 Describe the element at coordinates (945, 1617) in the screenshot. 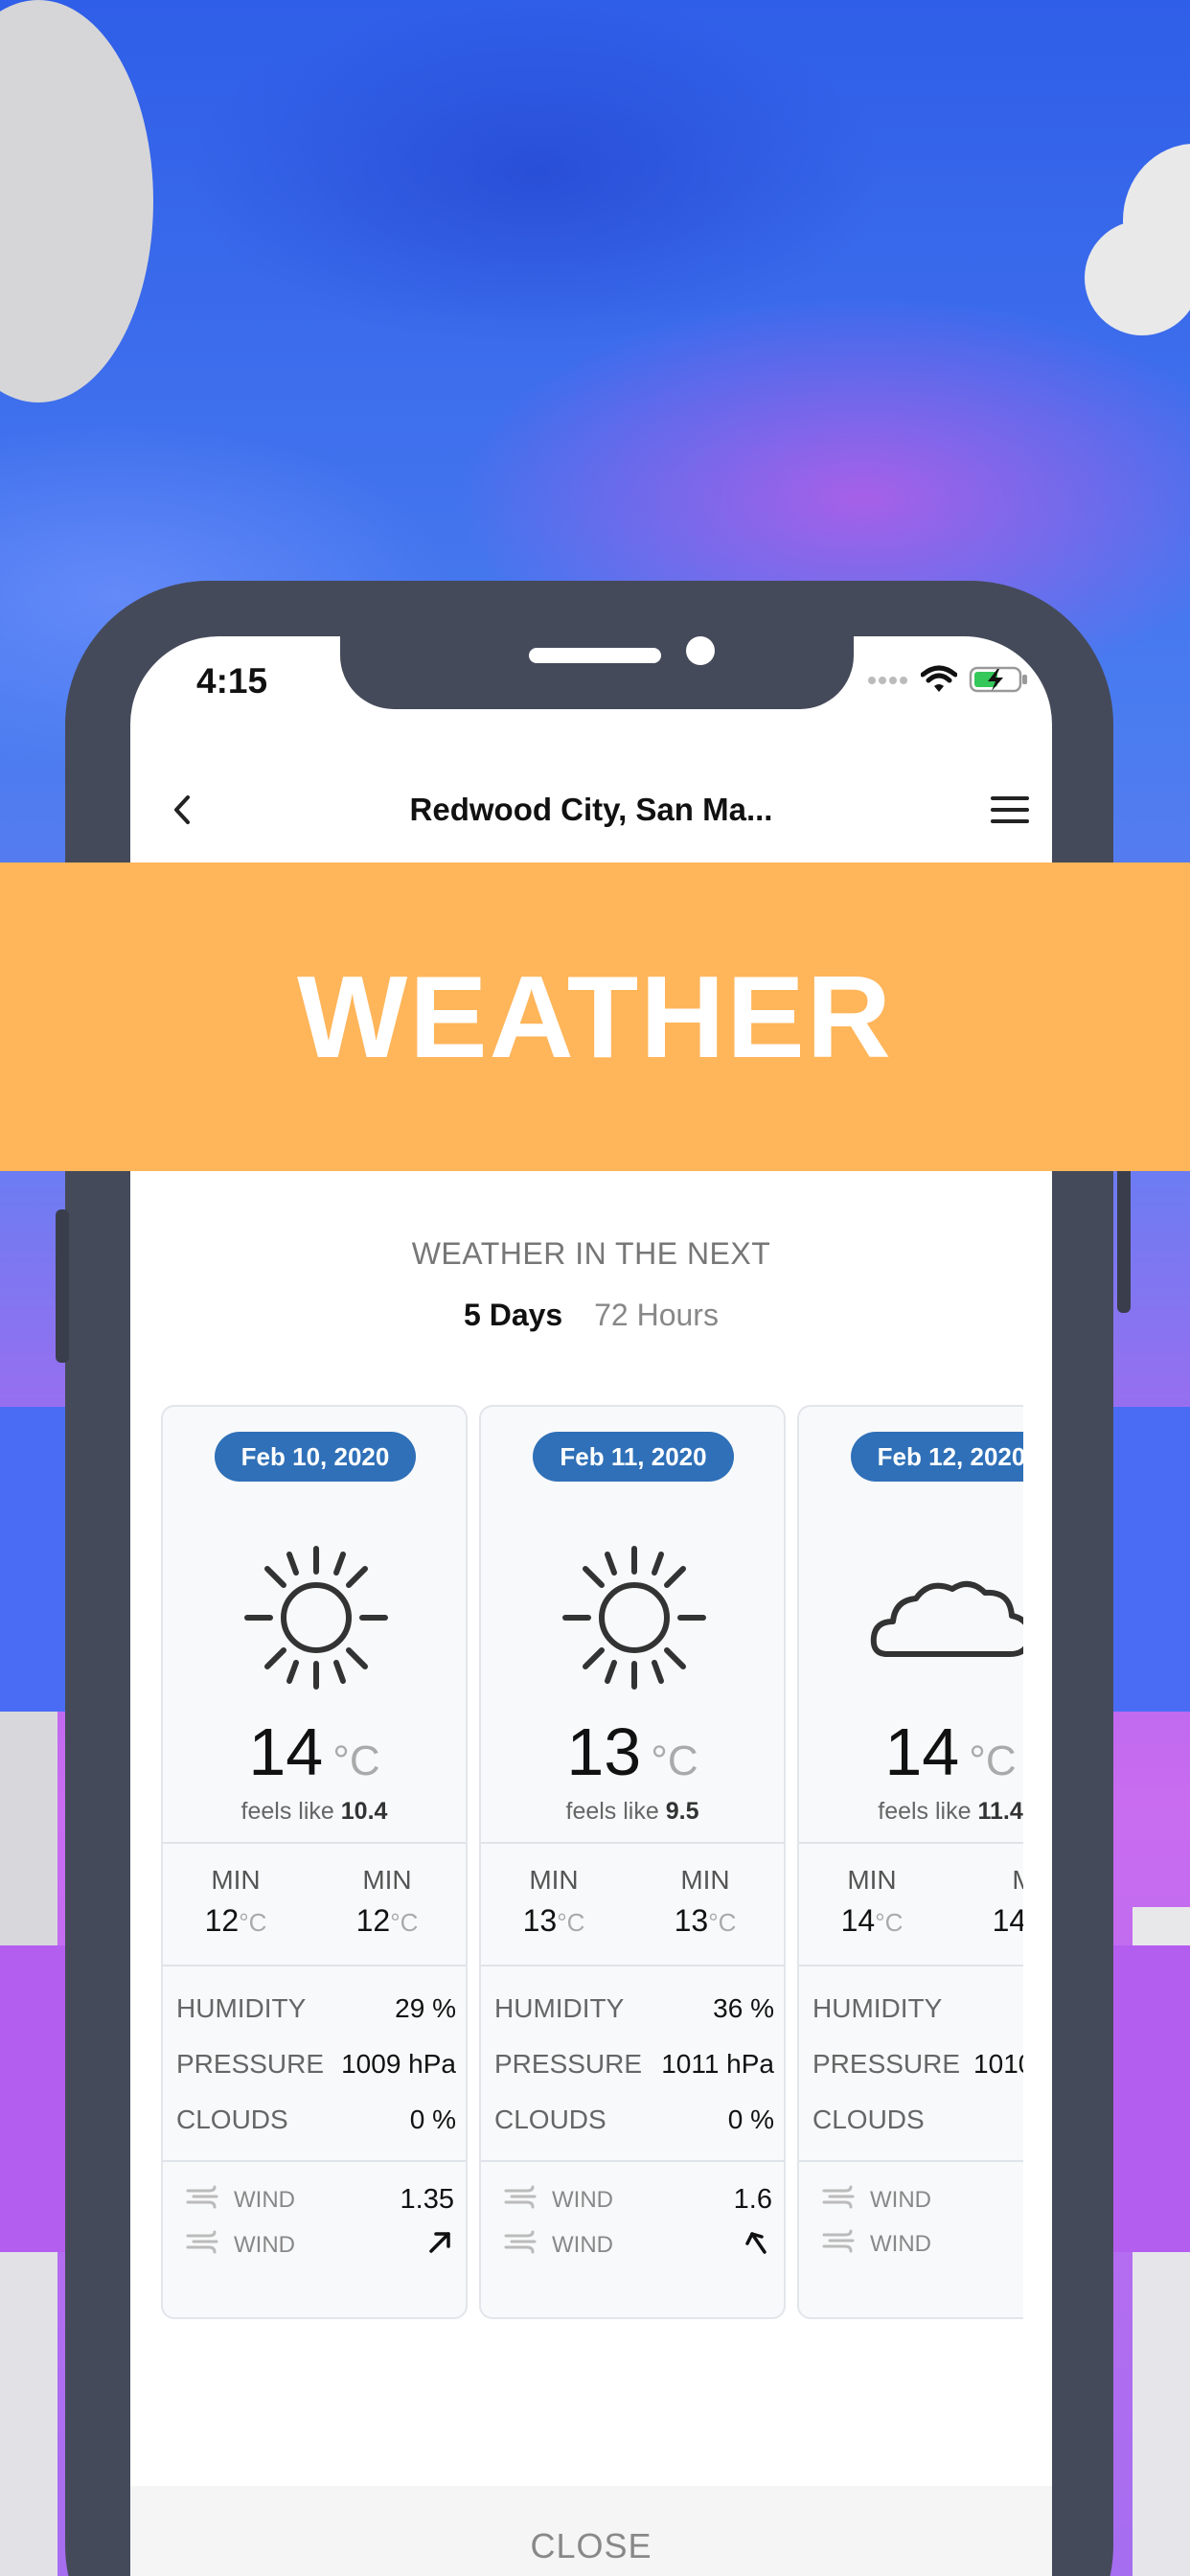

I see `cloud-icon` at that location.